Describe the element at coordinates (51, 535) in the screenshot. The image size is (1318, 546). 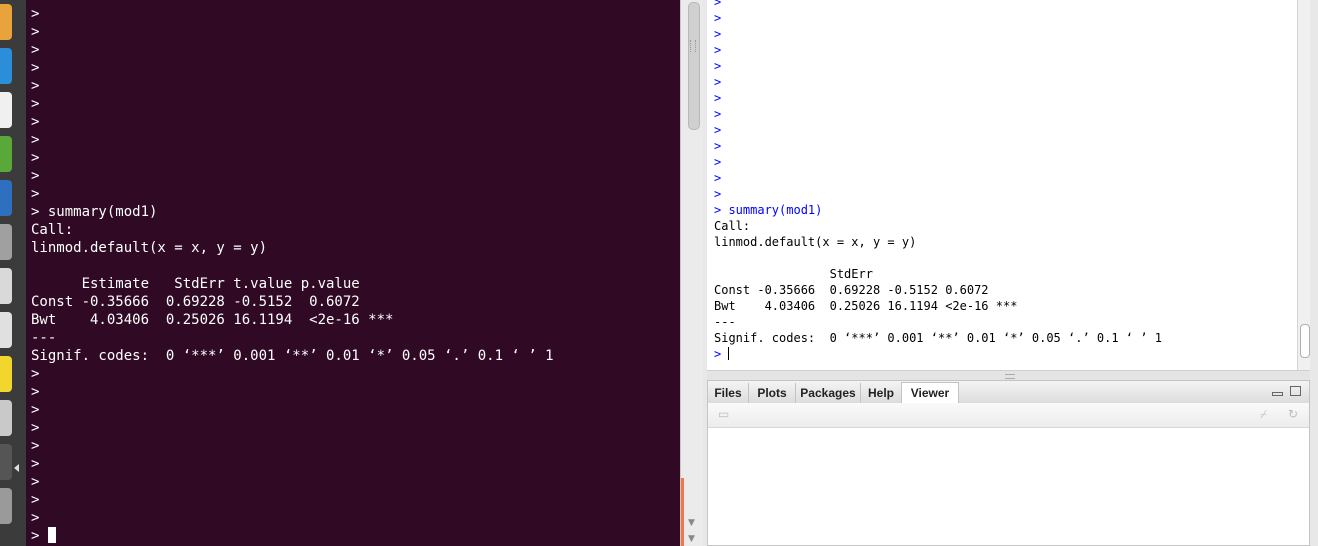
I see `terminal-cursor` at that location.